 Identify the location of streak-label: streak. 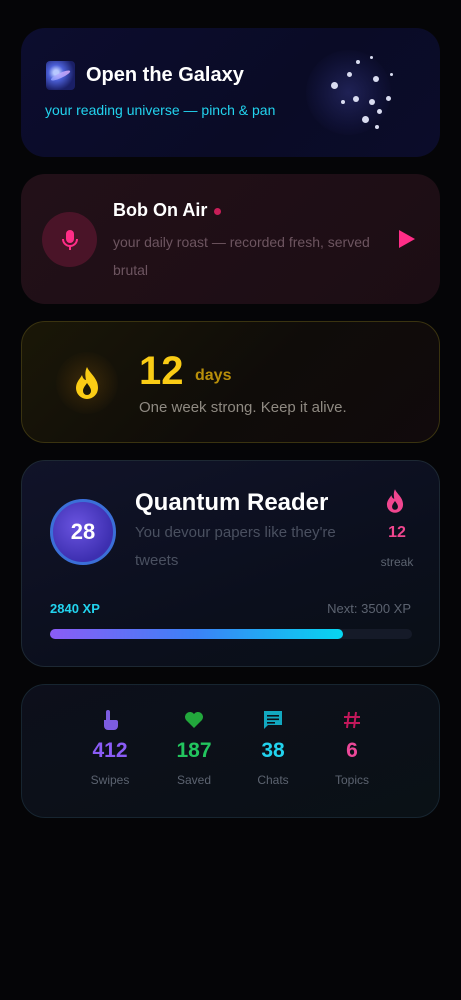
(397, 562).